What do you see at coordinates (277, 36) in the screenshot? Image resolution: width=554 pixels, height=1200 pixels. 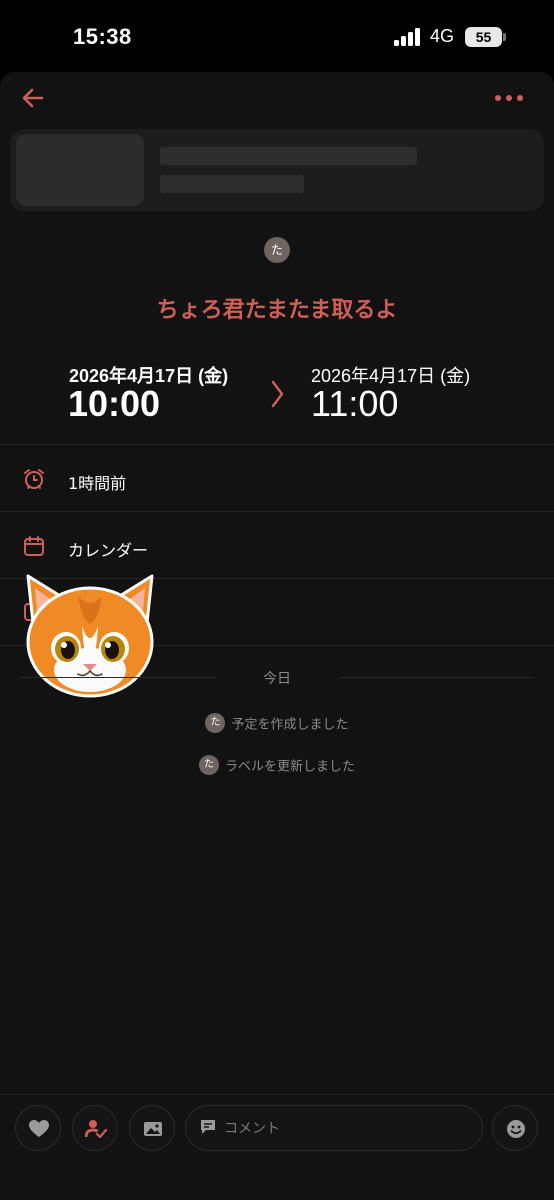 I see `status-bar: 15:38 4G 55` at bounding box center [277, 36].